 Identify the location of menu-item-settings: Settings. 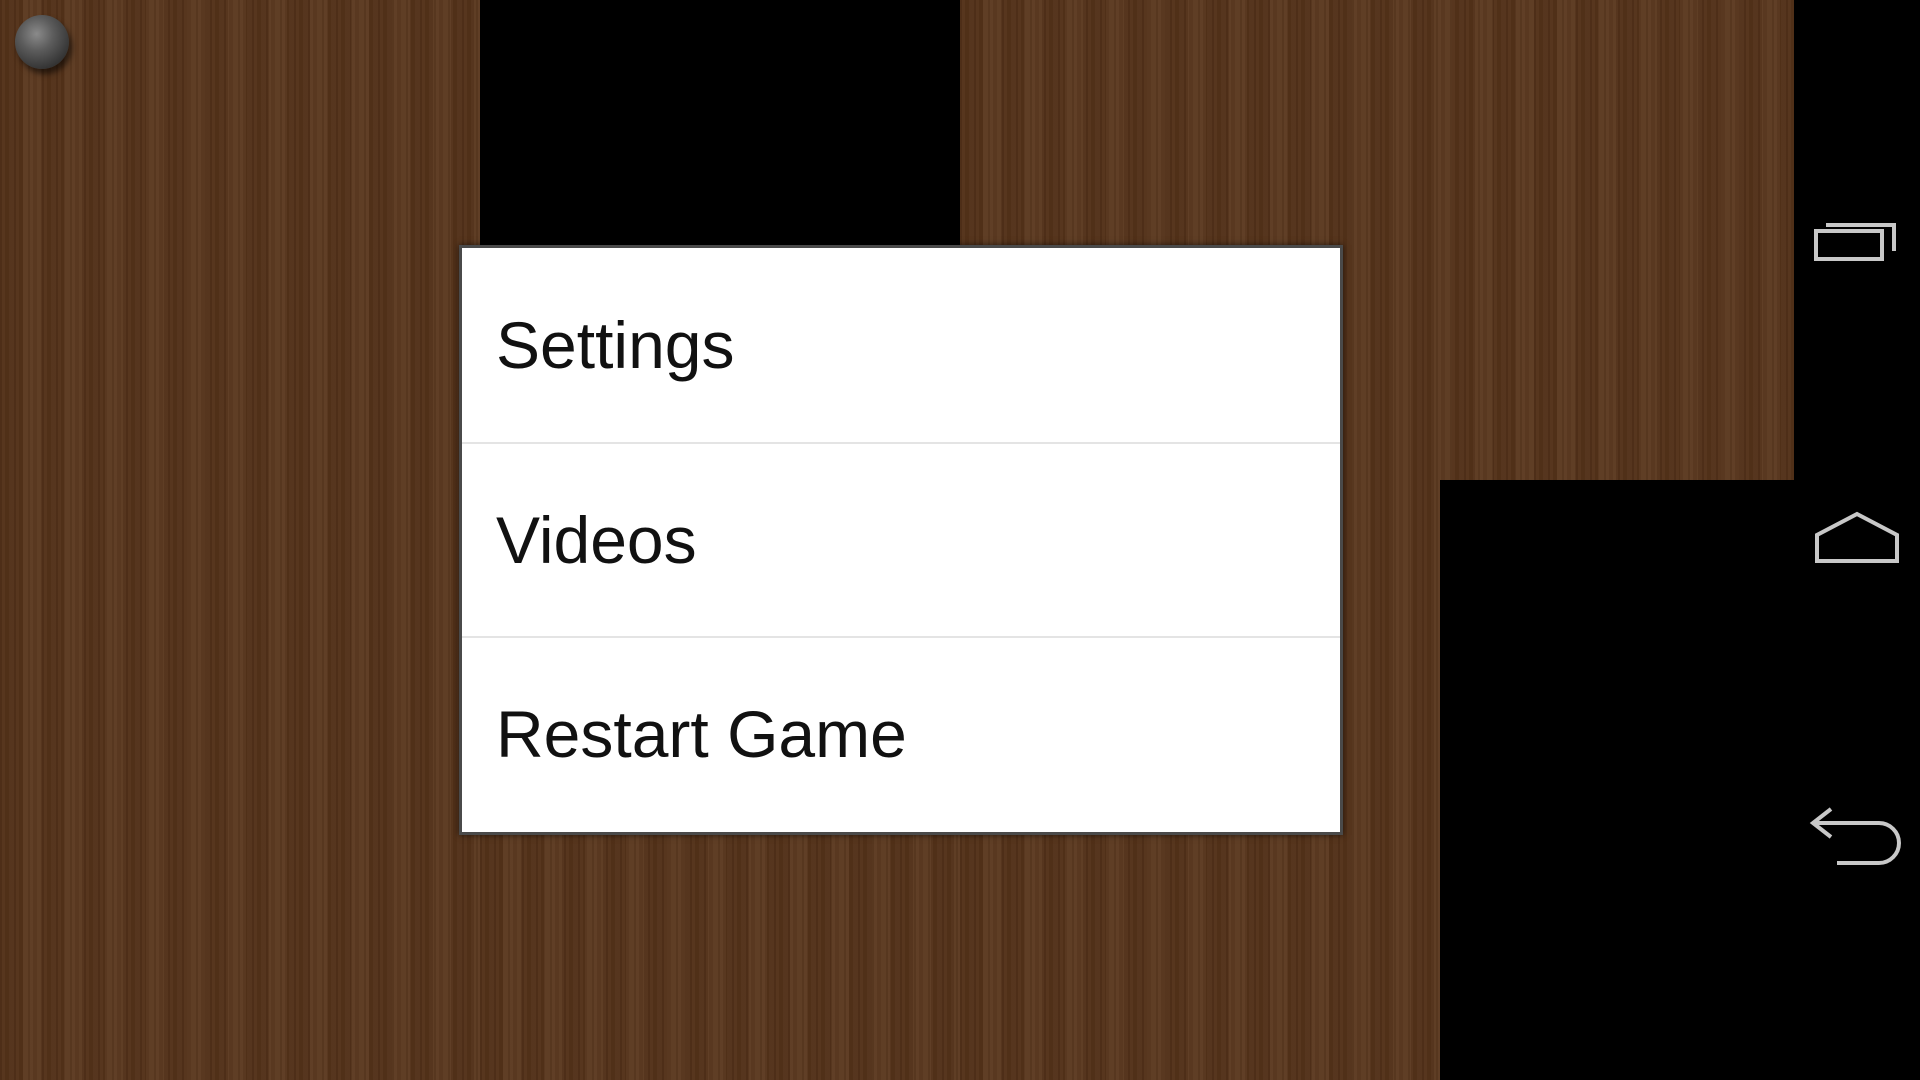
(901, 345).